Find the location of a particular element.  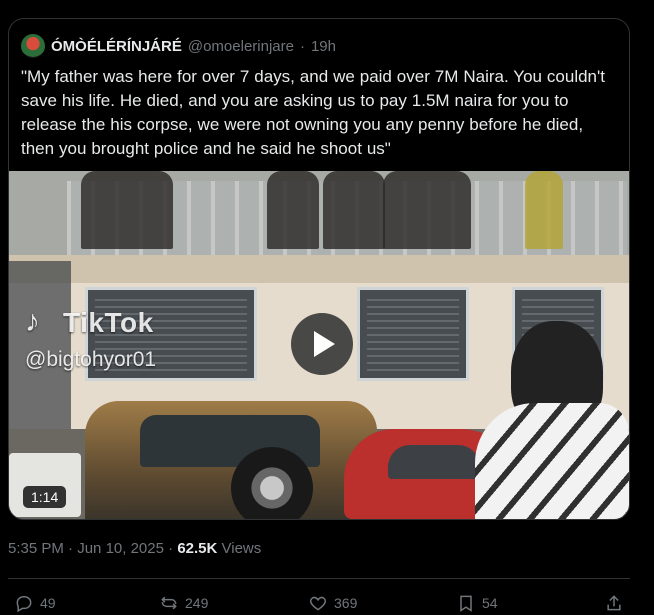

play-icon is located at coordinates (324, 344).